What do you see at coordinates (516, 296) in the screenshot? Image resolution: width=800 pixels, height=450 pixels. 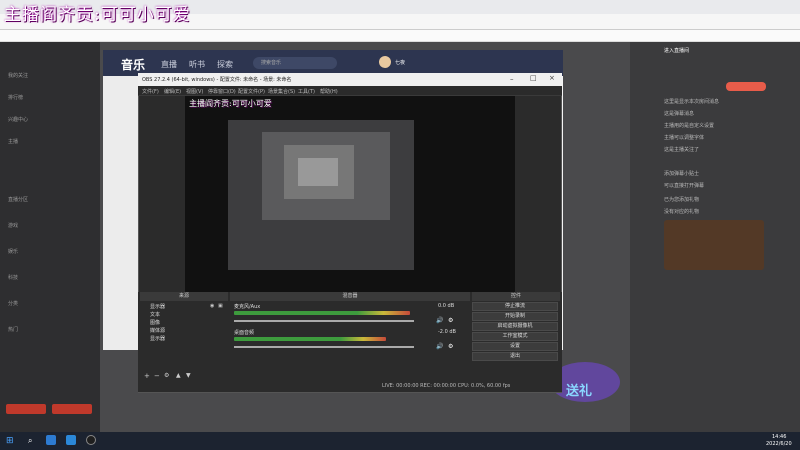 I see `controls-dock-title: 控件` at bounding box center [516, 296].